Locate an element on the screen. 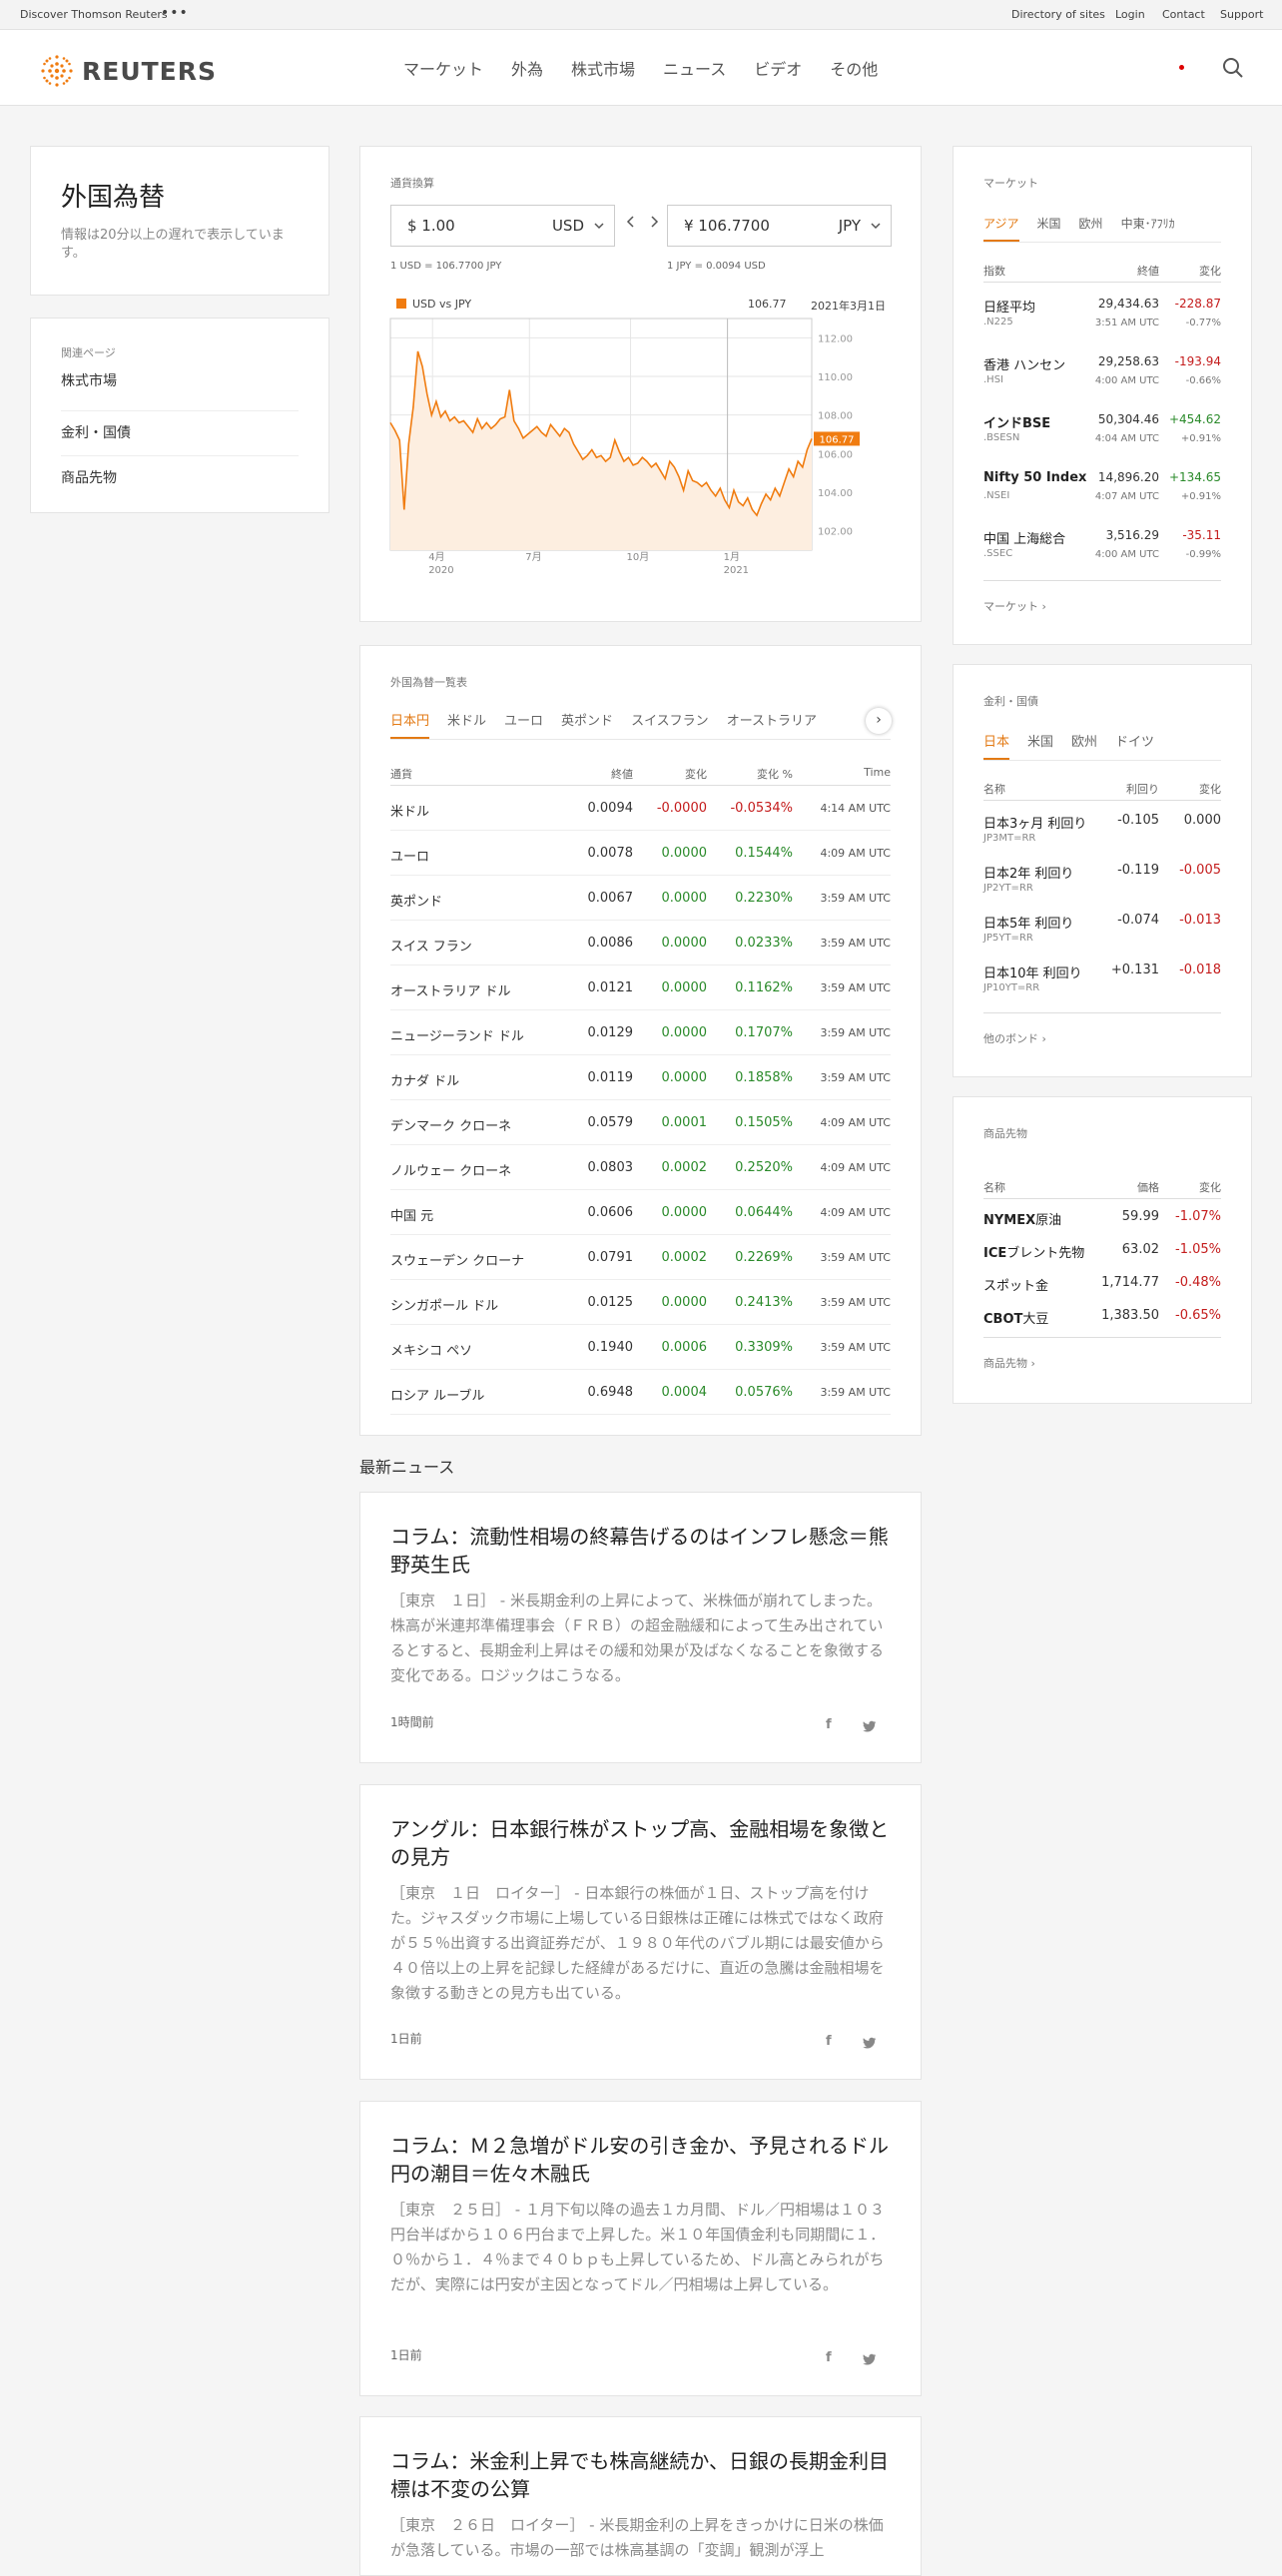 The image size is (1282, 2576). fx-row: ノルウェー クローネ 0.0803 0.0002 0.2520% 4:09 AM UTC is located at coordinates (640, 1167).